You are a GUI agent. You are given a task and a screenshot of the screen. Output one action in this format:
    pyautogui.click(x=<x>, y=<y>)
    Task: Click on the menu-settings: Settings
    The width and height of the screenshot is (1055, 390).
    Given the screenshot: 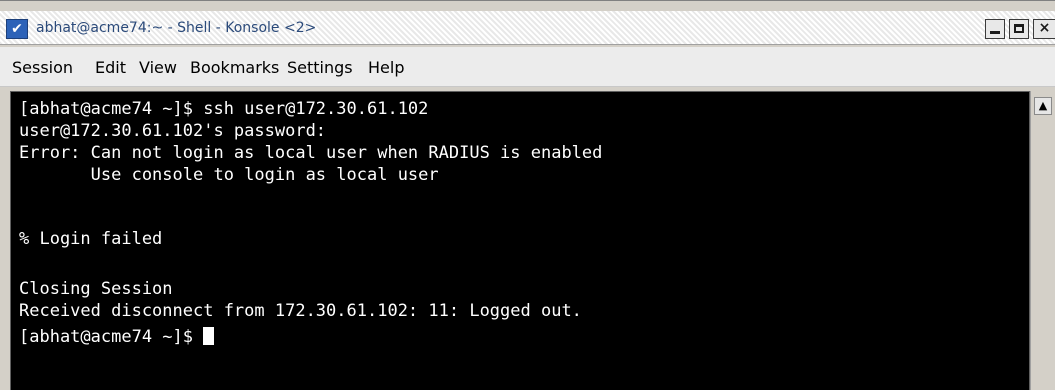 What is the action you would take?
    pyautogui.click(x=320, y=67)
    